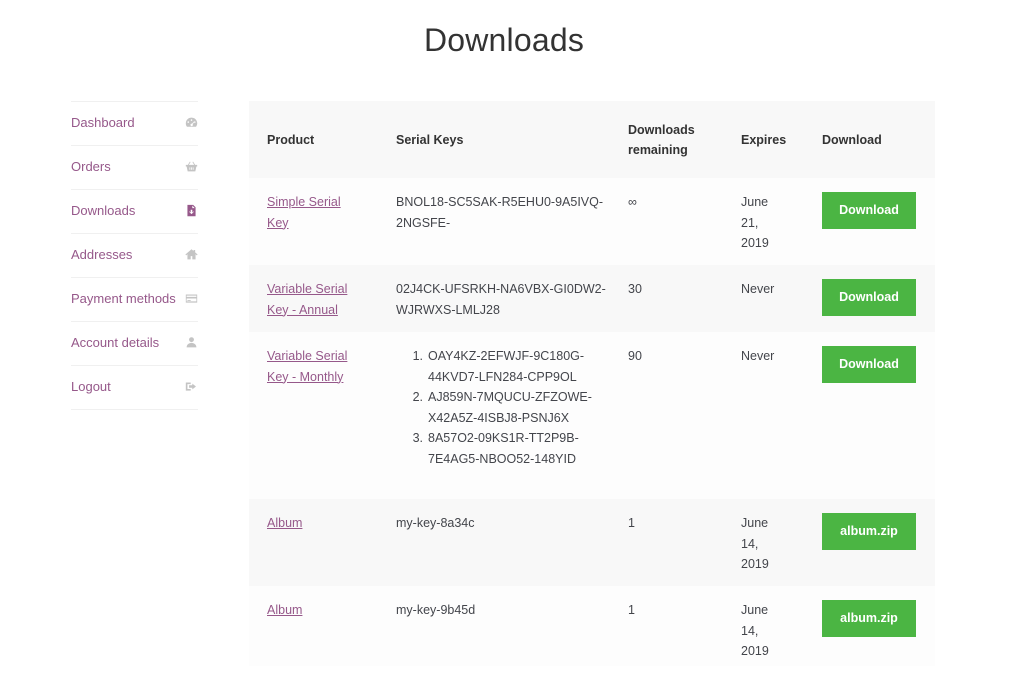 The image size is (1024, 699). Describe the element at coordinates (494, 221) in the screenshot. I see `serial-key-cell: BNOL18-SC5SAK-R5EHU0-9A5IVQ- 2NGSFE-` at that location.